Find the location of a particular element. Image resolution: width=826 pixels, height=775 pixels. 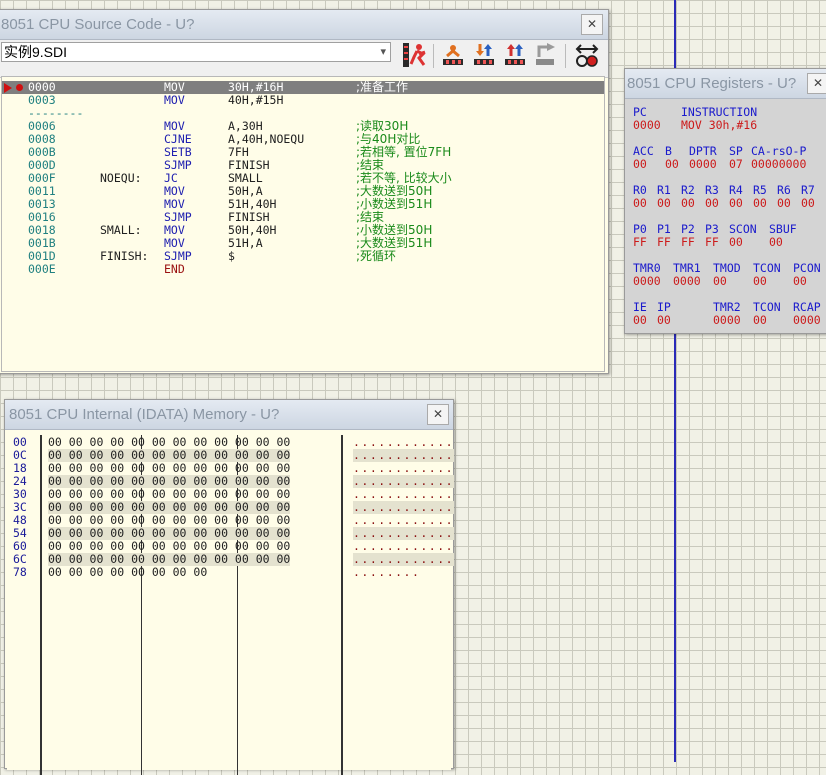

code-line: 0013 MOV 51H,40H ;小数送到51H is located at coordinates (303, 204).